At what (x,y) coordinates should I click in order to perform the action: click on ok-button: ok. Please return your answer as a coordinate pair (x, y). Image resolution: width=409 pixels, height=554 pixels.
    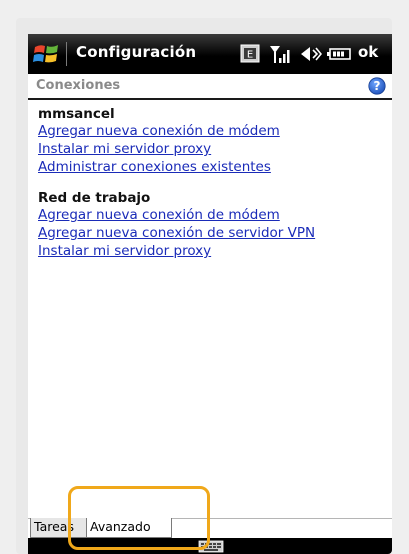
    Looking at the image, I should click on (368, 52).